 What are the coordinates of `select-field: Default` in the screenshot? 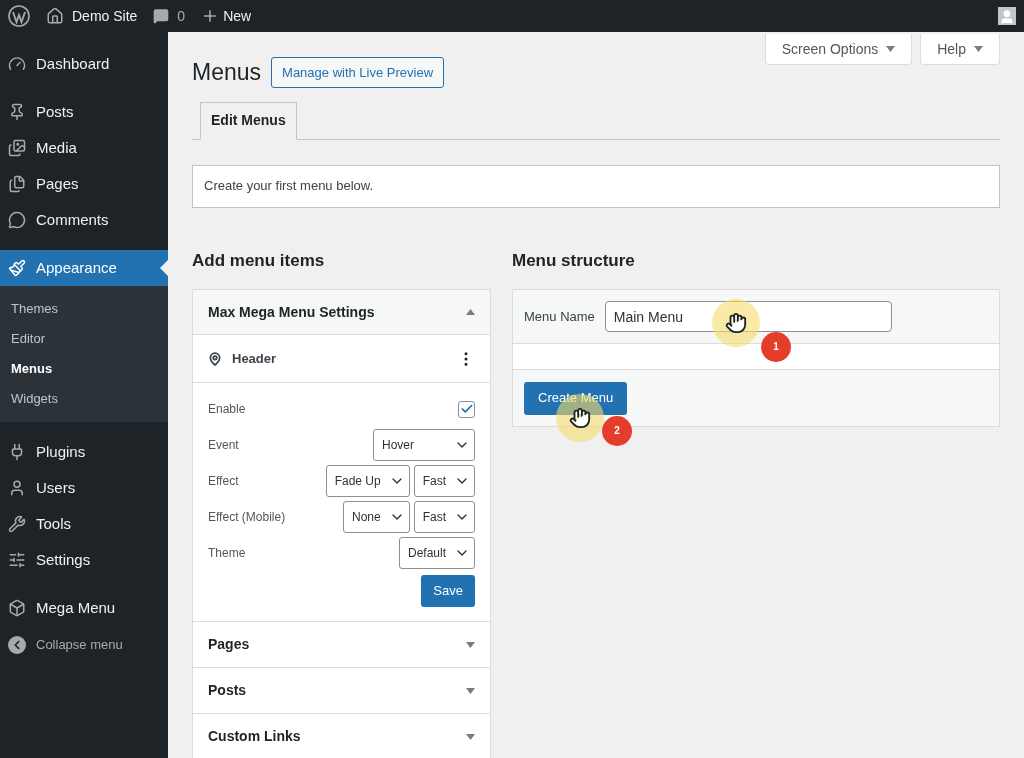 It's located at (436, 553).